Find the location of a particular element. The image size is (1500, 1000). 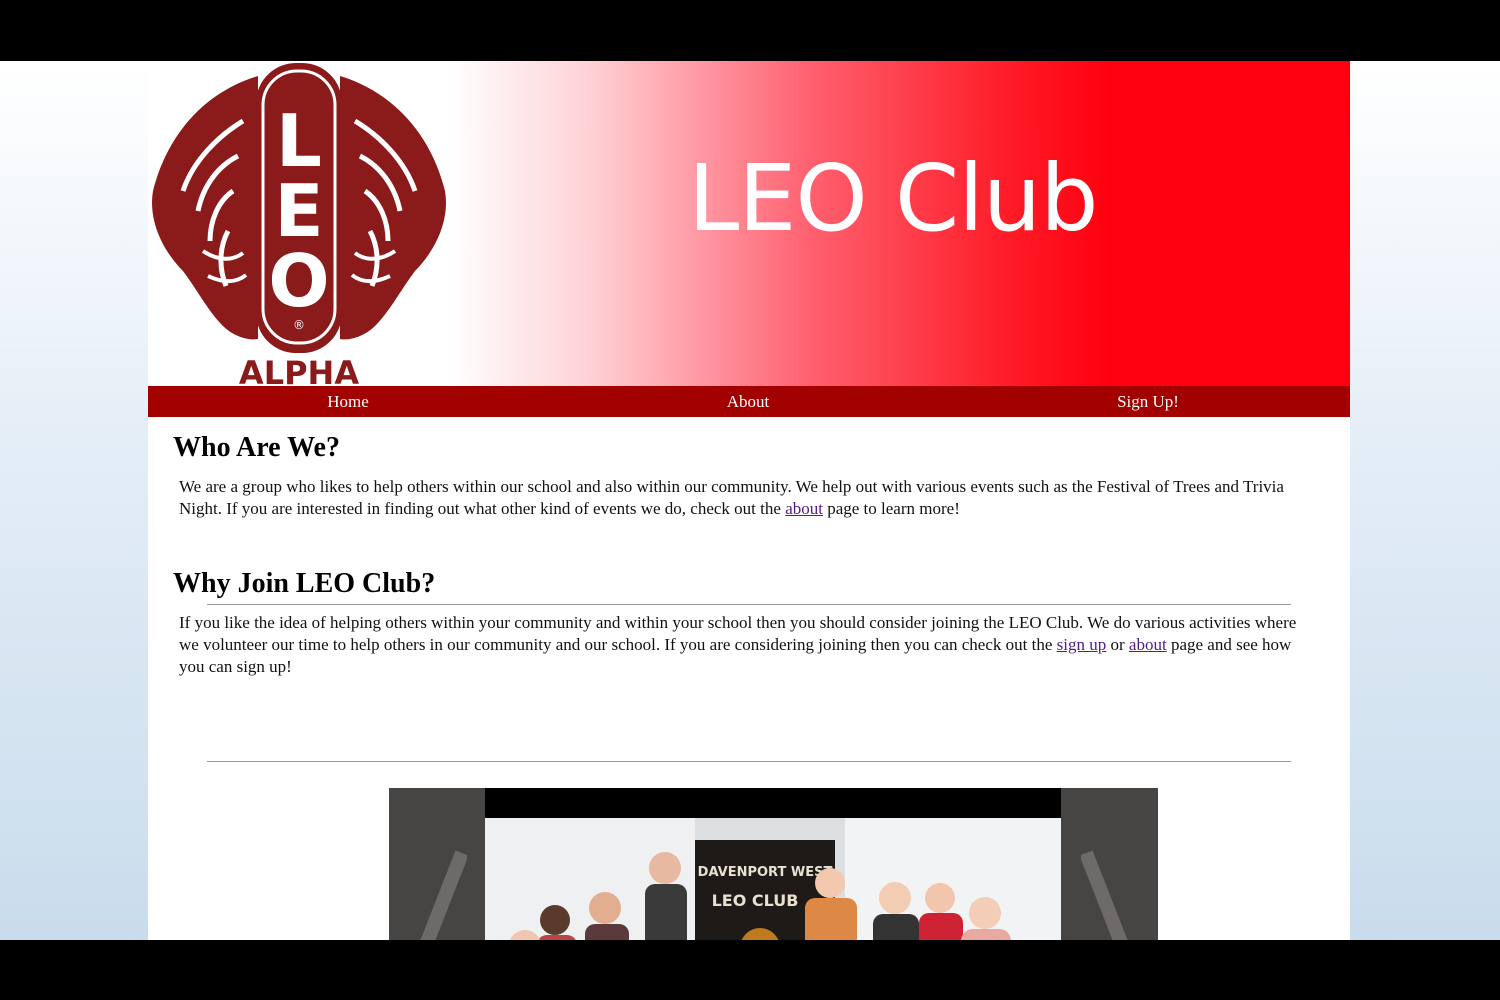

chevron-right-icon is located at coordinates (1104, 895).